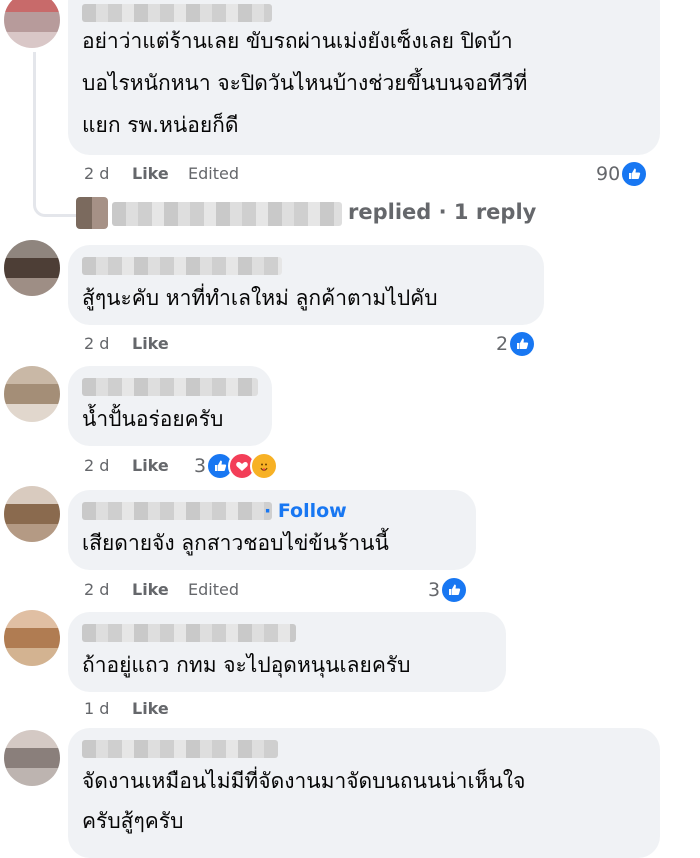  What do you see at coordinates (34, 127) in the screenshot?
I see `thread-line` at bounding box center [34, 127].